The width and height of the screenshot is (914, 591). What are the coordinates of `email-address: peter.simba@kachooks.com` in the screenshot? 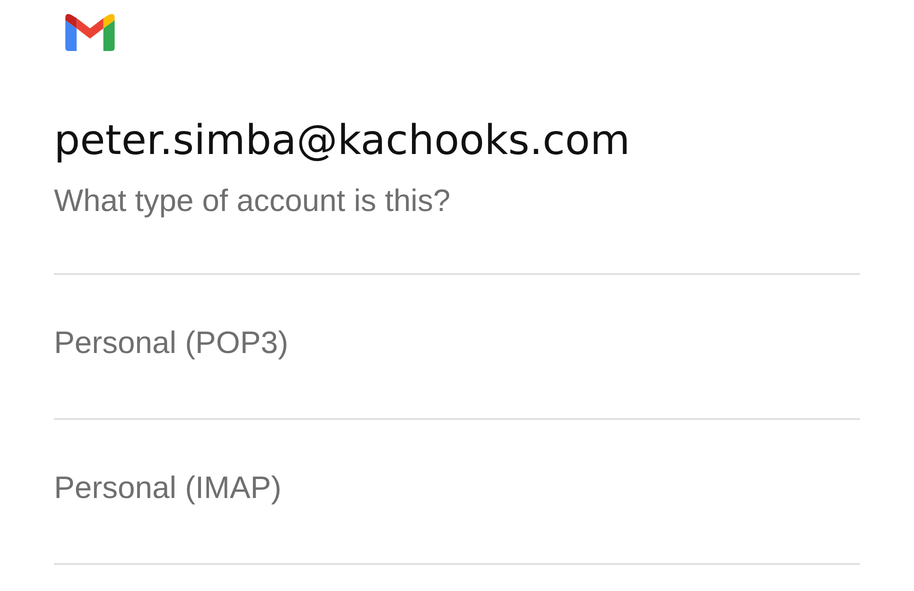 It's located at (342, 140).